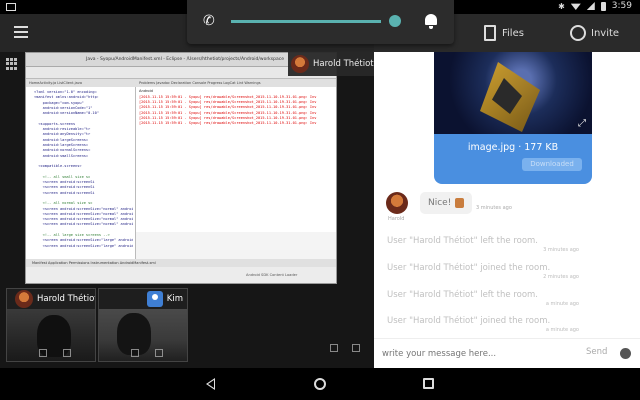  I want to click on signal-icon, so click(590, 6).